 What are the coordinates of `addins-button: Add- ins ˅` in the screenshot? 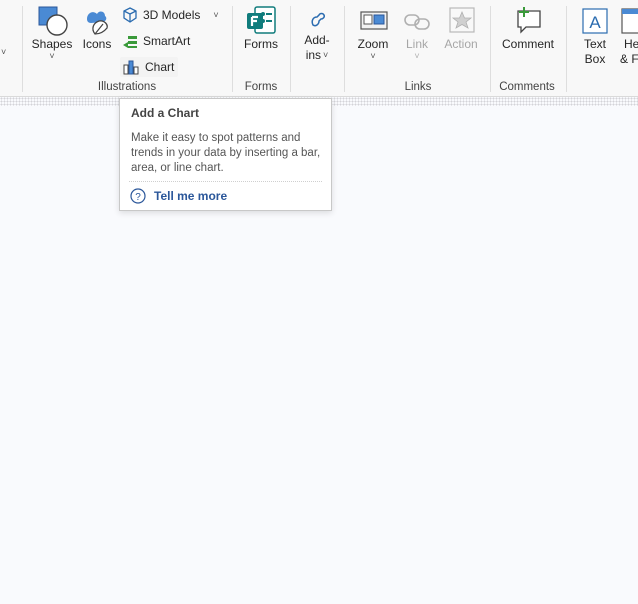 It's located at (317, 34).